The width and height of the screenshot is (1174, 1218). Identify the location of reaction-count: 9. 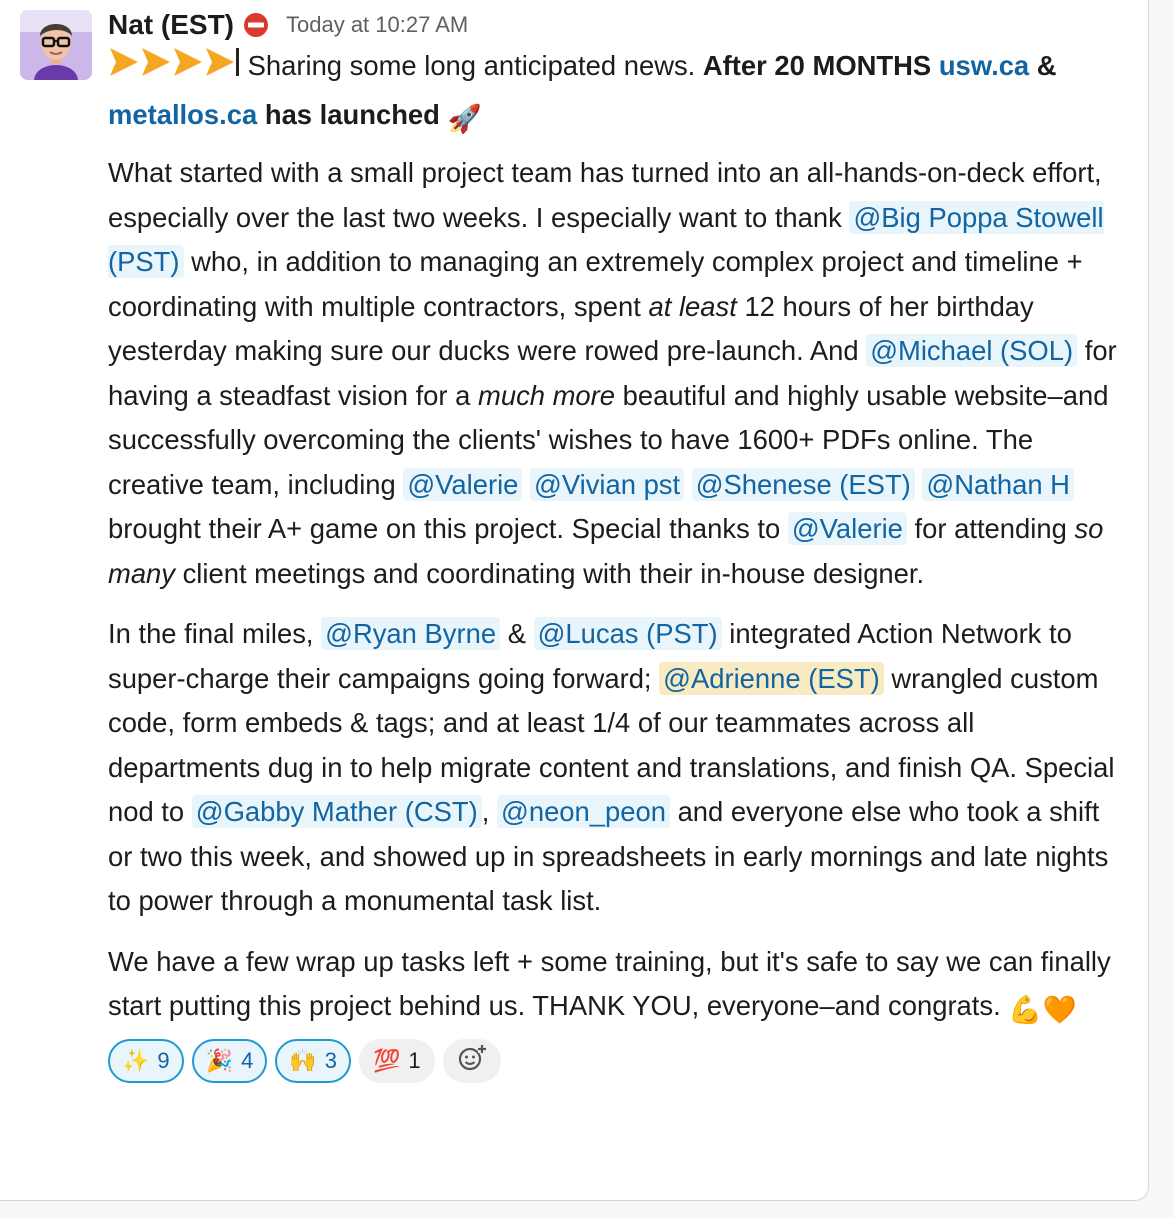
(163, 1060).